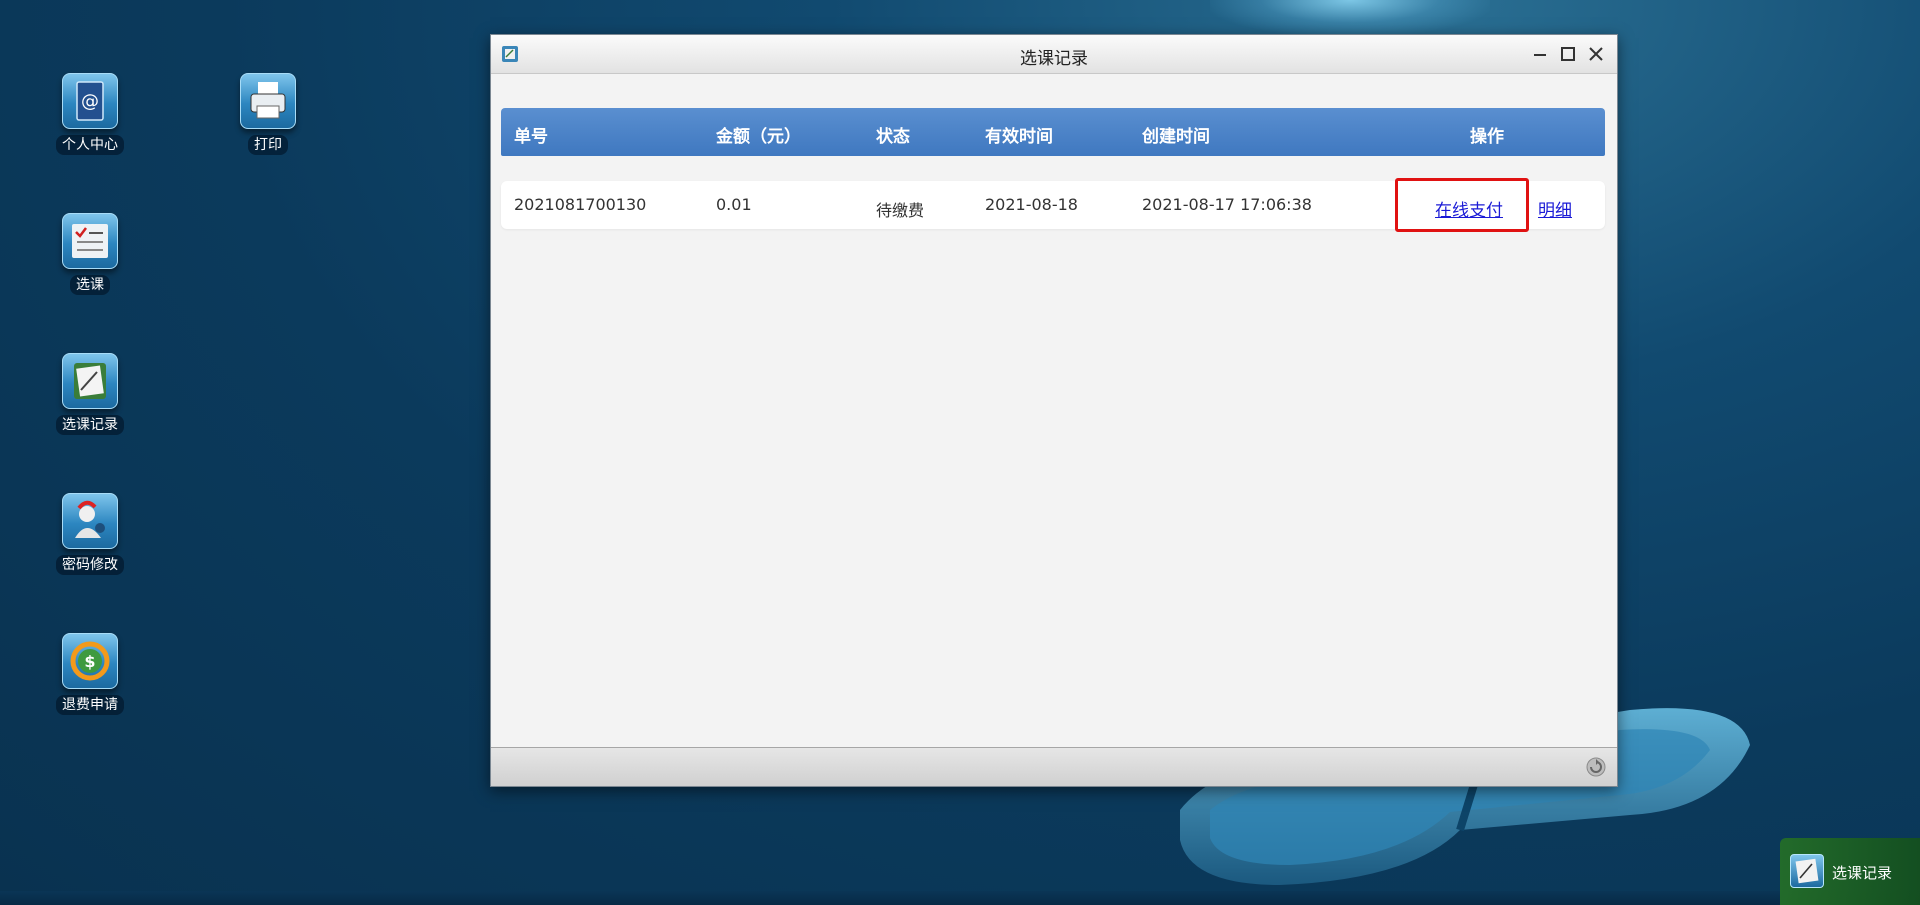  Describe the element at coordinates (758, 137) in the screenshot. I see `column-header-amount: 金额（元）` at that location.